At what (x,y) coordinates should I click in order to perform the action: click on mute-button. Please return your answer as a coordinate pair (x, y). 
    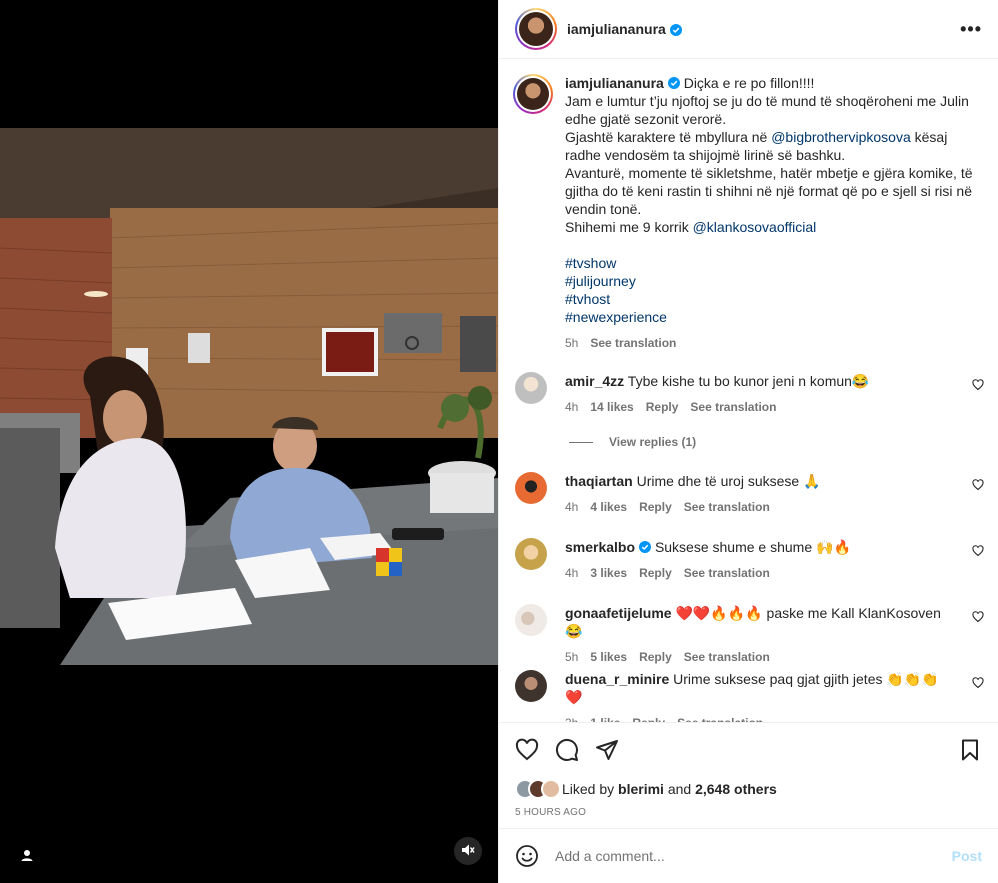
    Looking at the image, I should click on (468, 851).